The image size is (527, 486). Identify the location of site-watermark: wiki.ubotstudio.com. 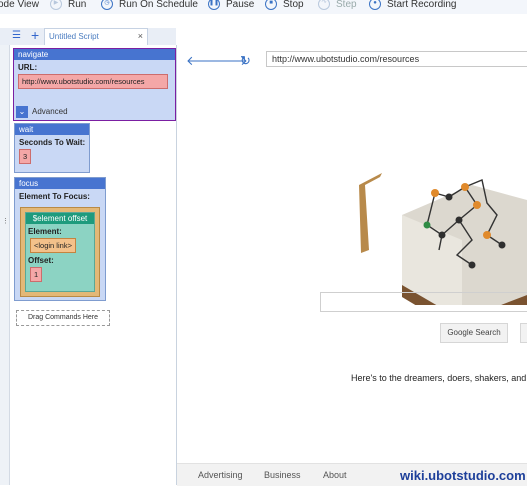
(463, 475).